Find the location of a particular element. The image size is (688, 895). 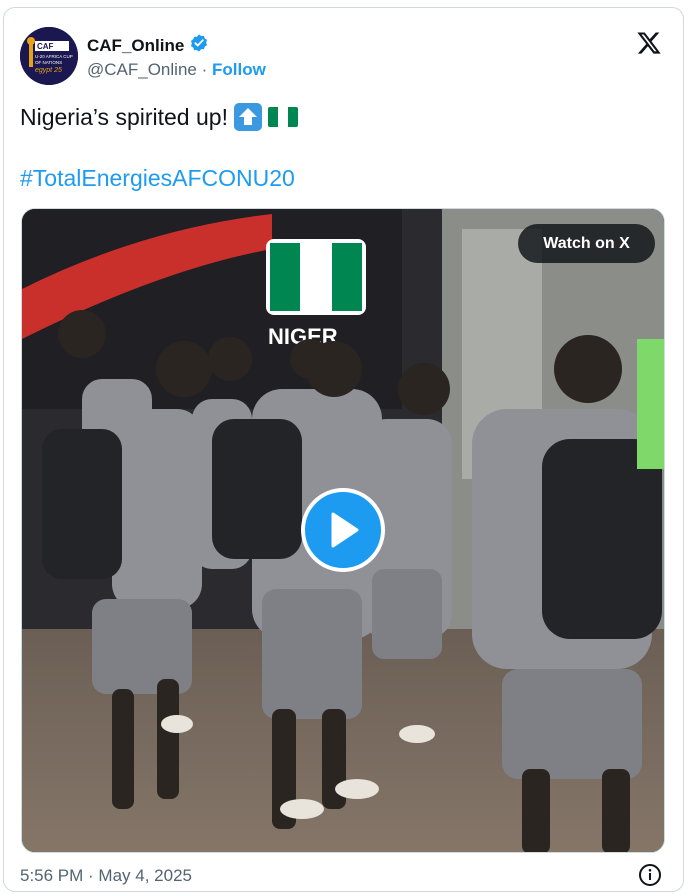

up-arrow-button-emoji-icon is located at coordinates (247, 117).